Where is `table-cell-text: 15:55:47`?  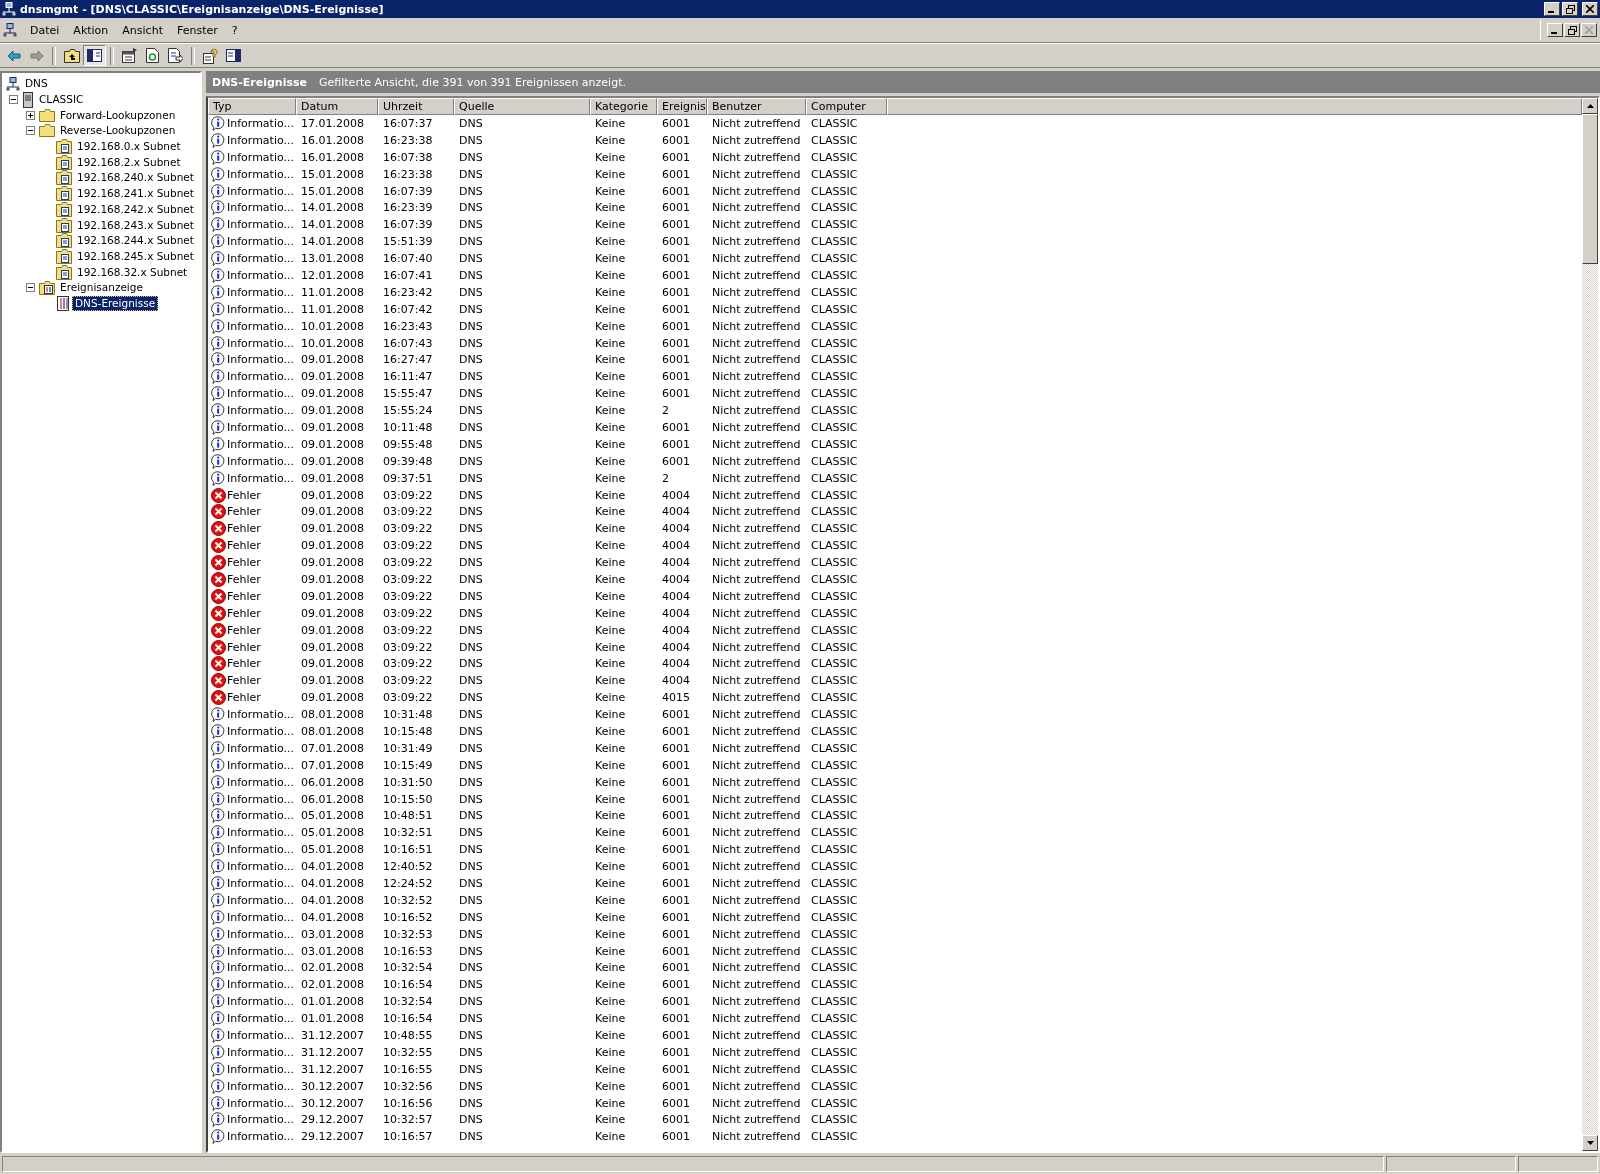 table-cell-text: 15:55:47 is located at coordinates (408, 394).